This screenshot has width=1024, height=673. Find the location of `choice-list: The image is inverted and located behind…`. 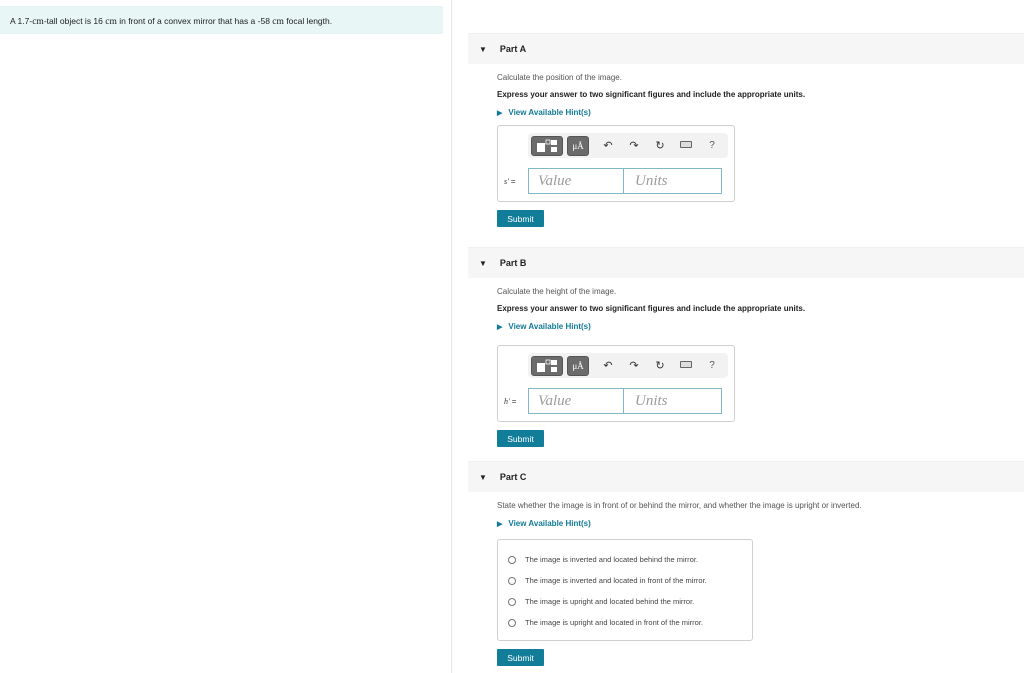

choice-list: The image is inverted and located behind… is located at coordinates (625, 590).